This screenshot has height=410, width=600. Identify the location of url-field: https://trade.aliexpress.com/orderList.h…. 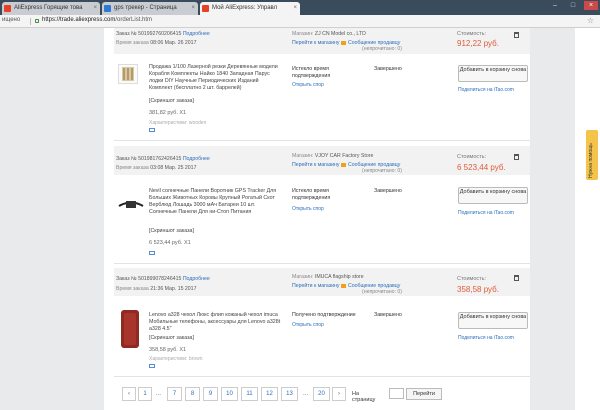
(97, 20).